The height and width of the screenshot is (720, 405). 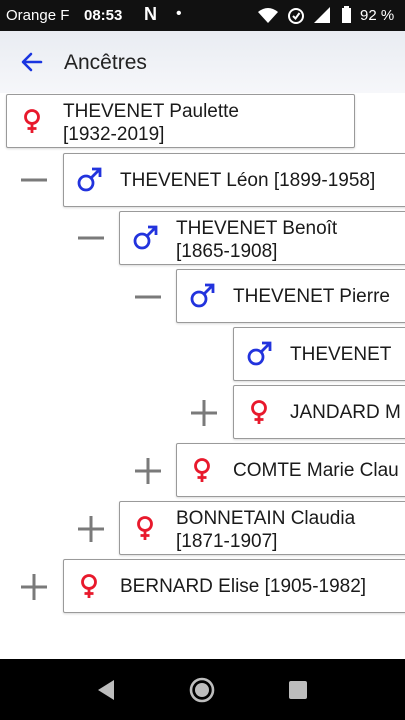 I want to click on person-name: THEVENET Benoît, so click(x=257, y=228).